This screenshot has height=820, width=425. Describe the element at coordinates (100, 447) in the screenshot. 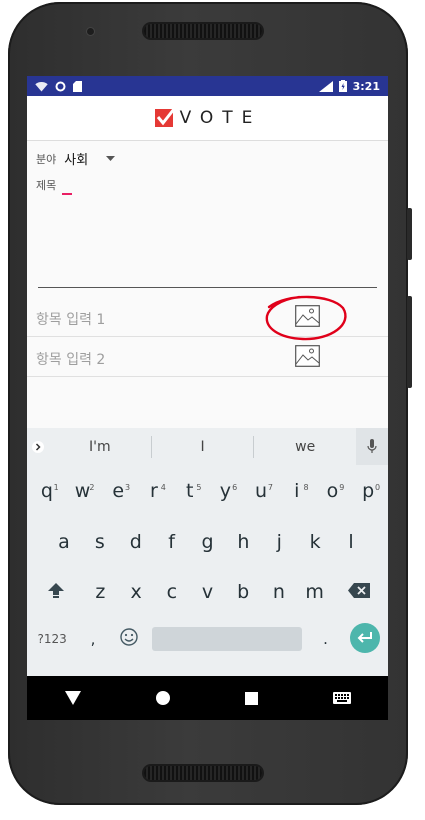

I see `suggestion-1: I'm` at that location.